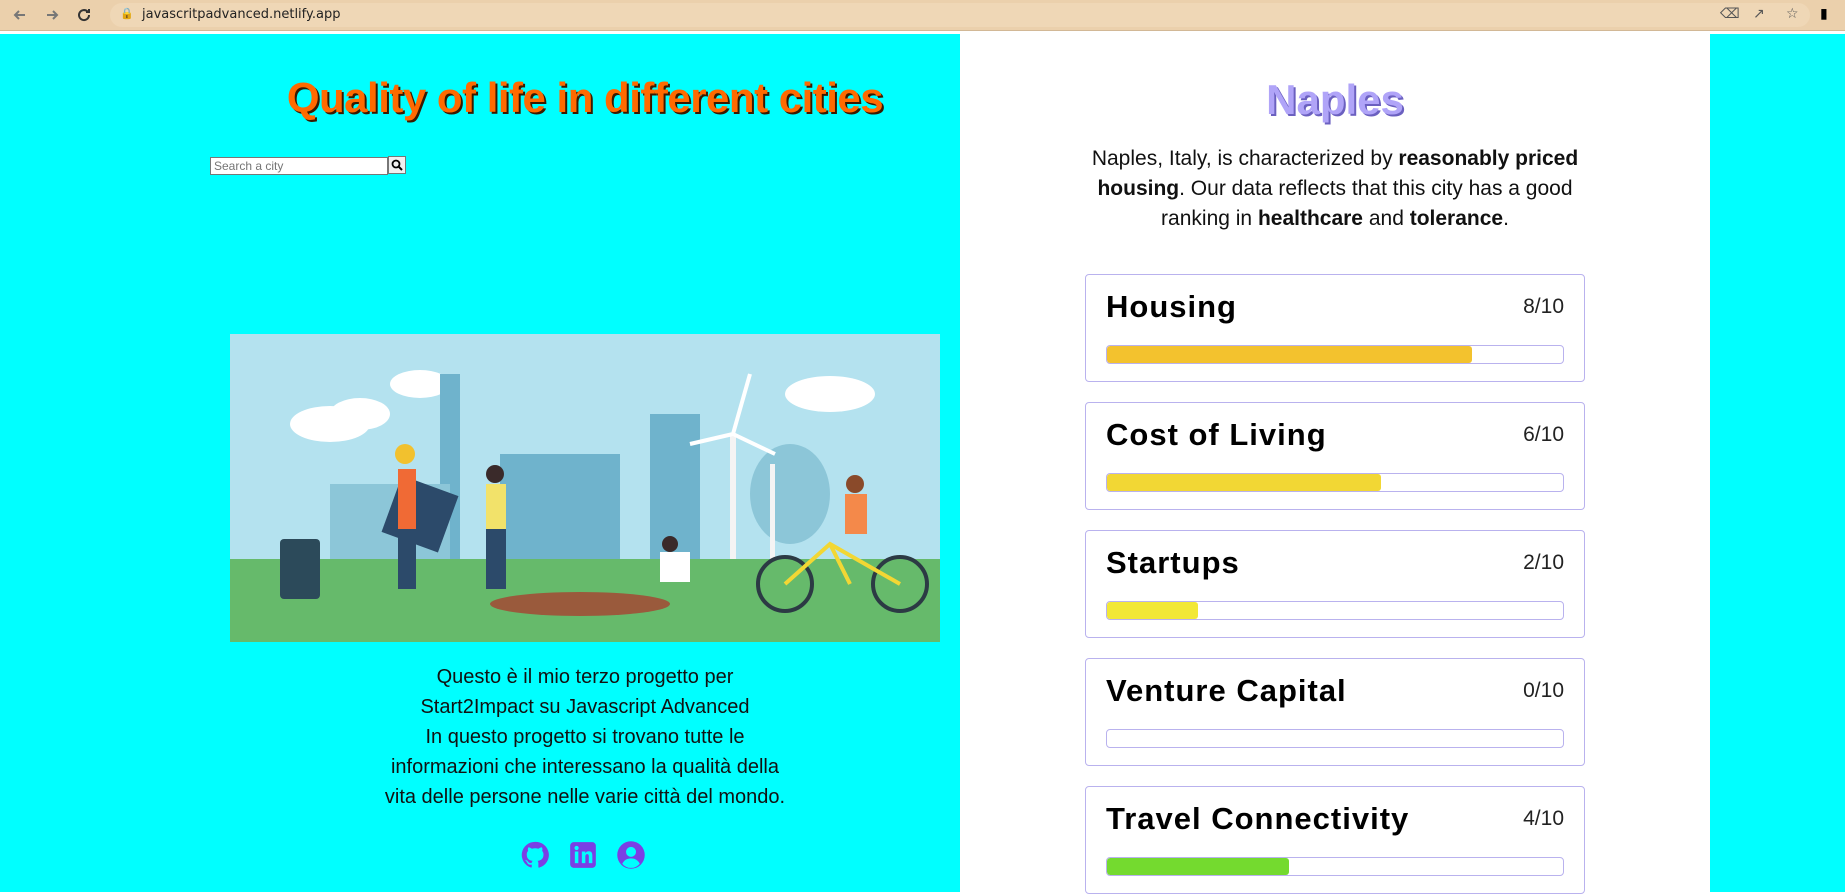  I want to click on back-arrow-icon, so click(20, 15).